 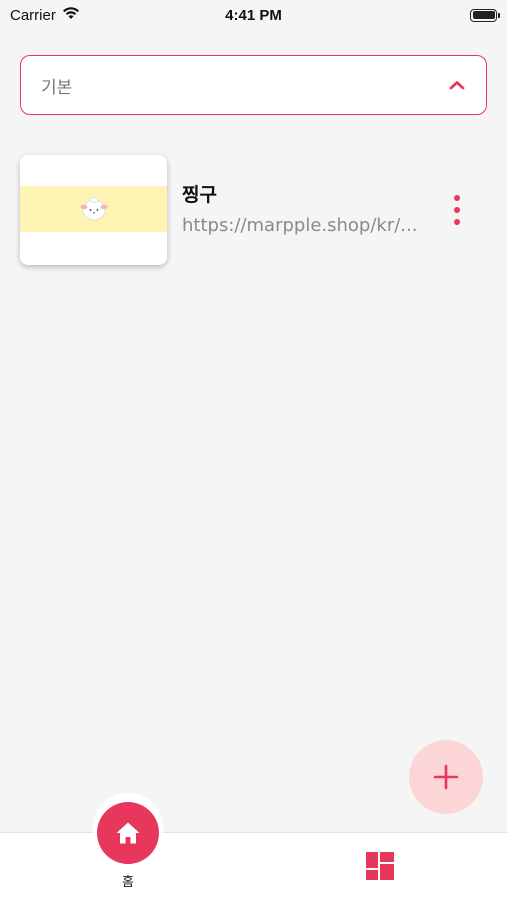 I want to click on chevron-up-icon, so click(x=457, y=85).